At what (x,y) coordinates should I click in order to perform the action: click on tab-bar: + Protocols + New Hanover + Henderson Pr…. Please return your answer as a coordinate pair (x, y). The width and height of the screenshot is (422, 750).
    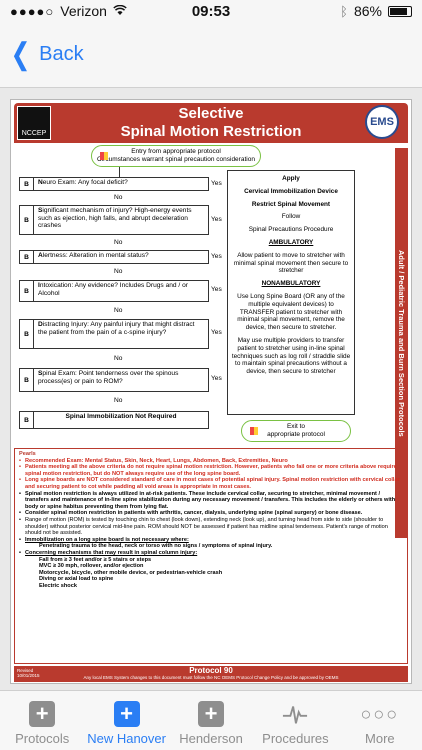
    Looking at the image, I should click on (211, 720).